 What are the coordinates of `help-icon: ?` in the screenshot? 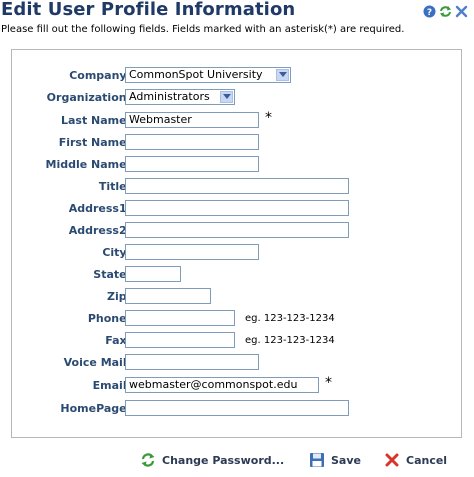 It's located at (429, 10).